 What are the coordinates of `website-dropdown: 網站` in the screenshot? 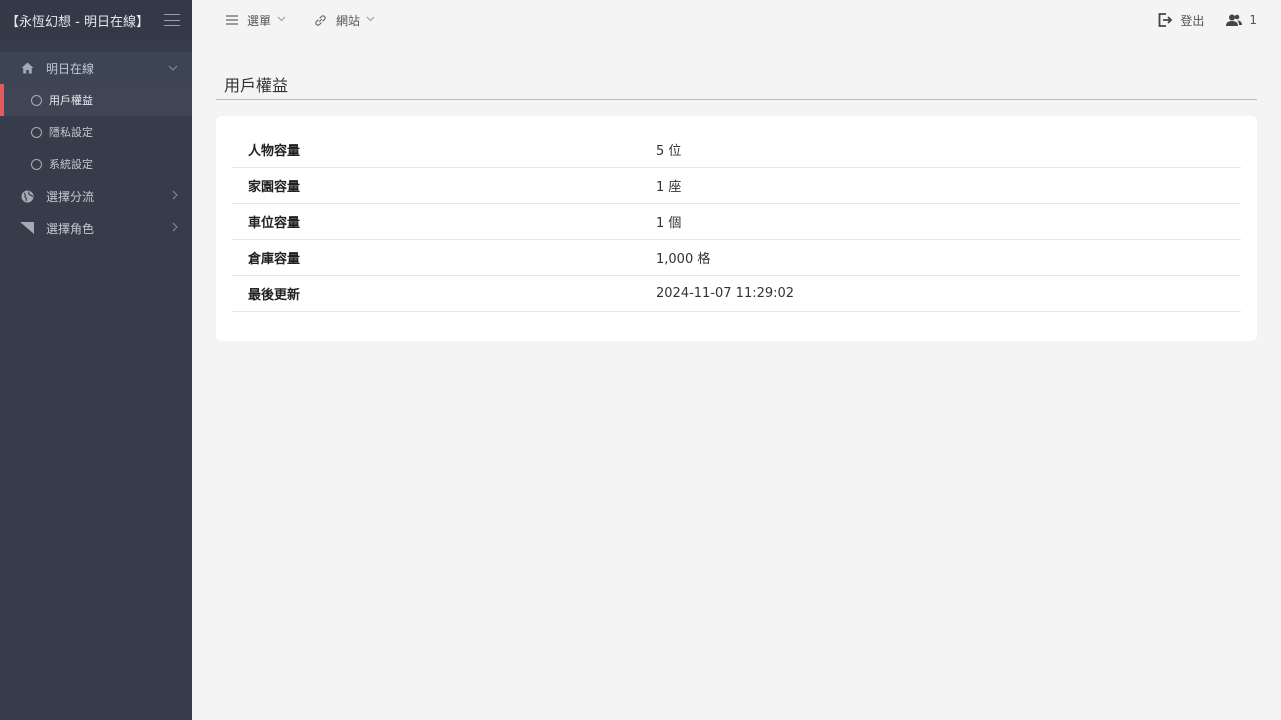 It's located at (344, 20).